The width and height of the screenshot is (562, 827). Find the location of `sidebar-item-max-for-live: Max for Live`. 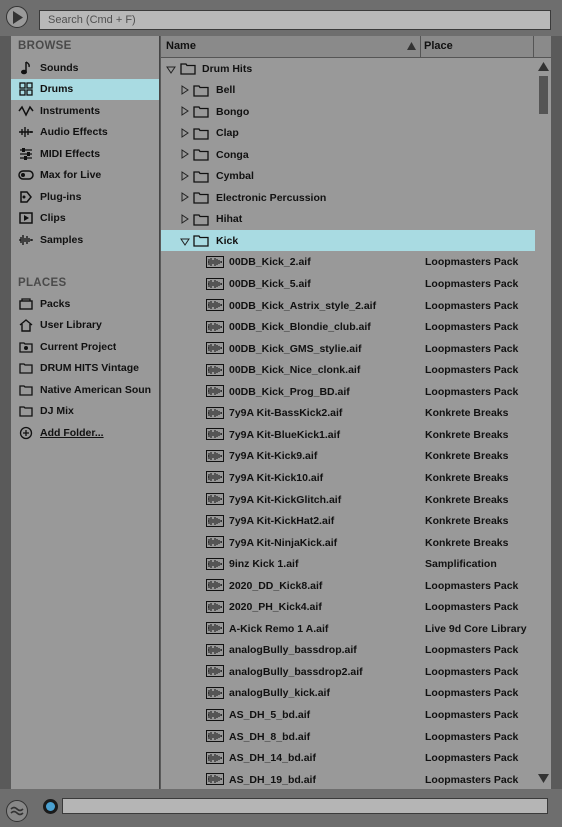

sidebar-item-max-for-live: Max for Live is located at coordinates (85, 175).